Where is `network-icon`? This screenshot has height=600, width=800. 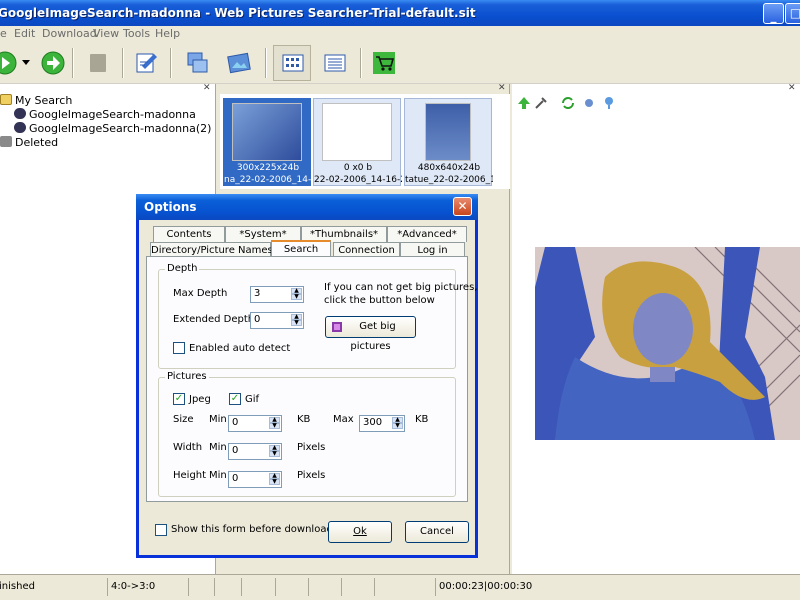
network-icon is located at coordinates (197, 63).